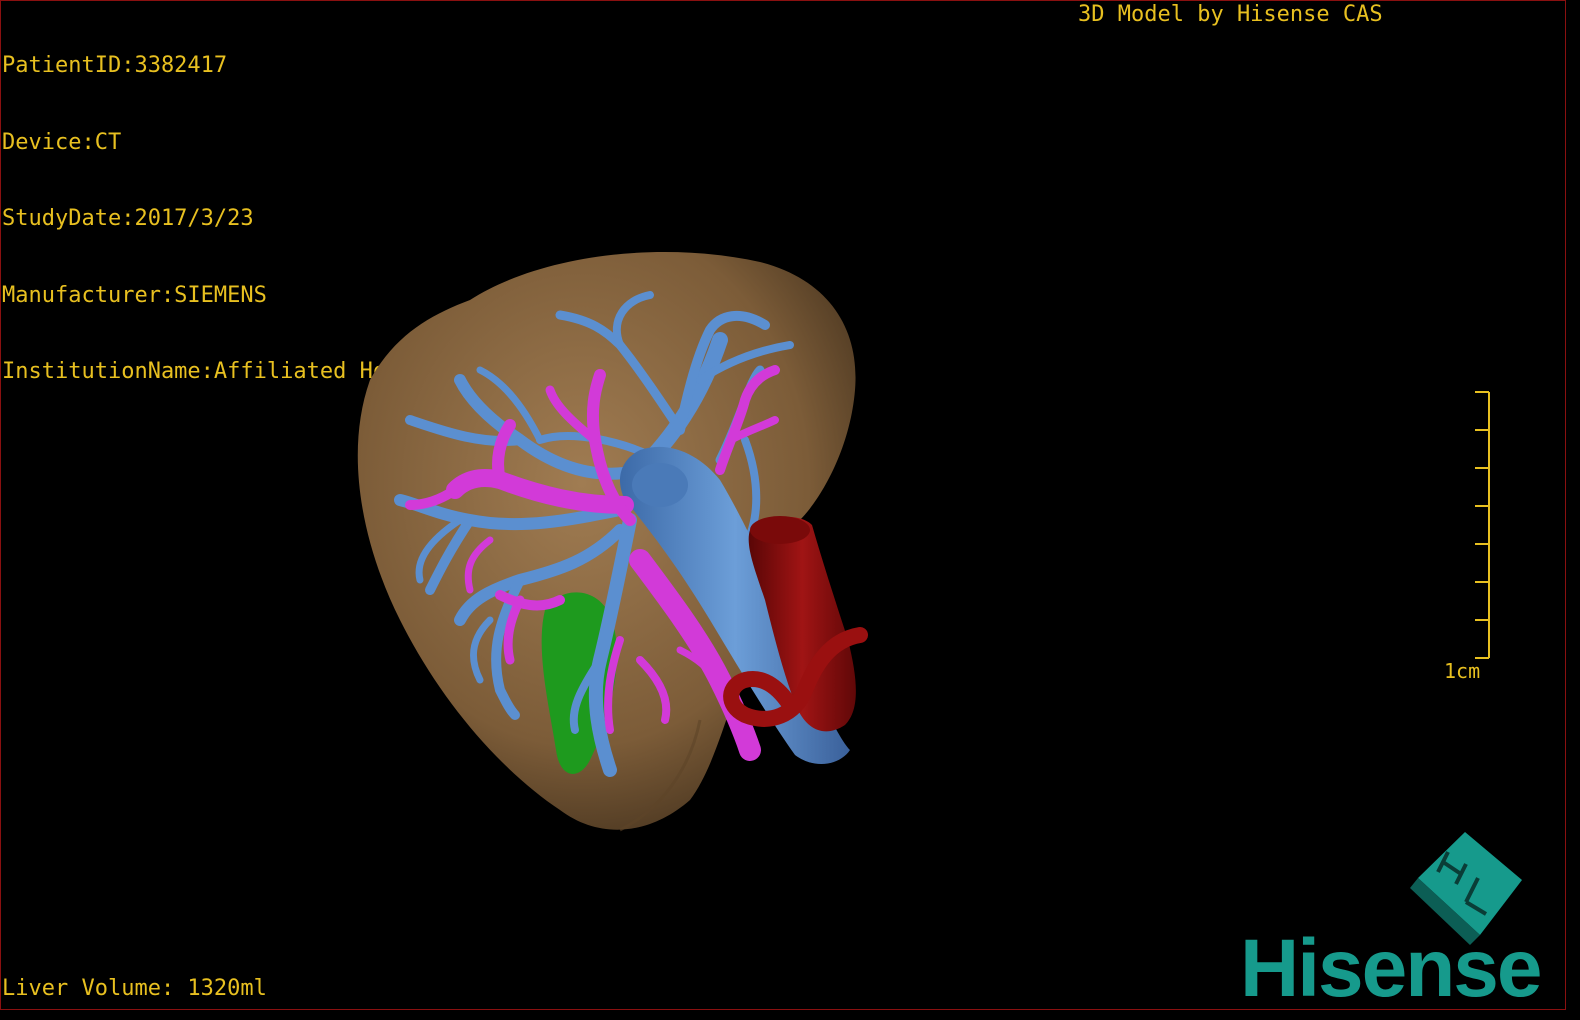  I want to click on liver-volume-text: Liver Volume: 1320ml, so click(134, 988).